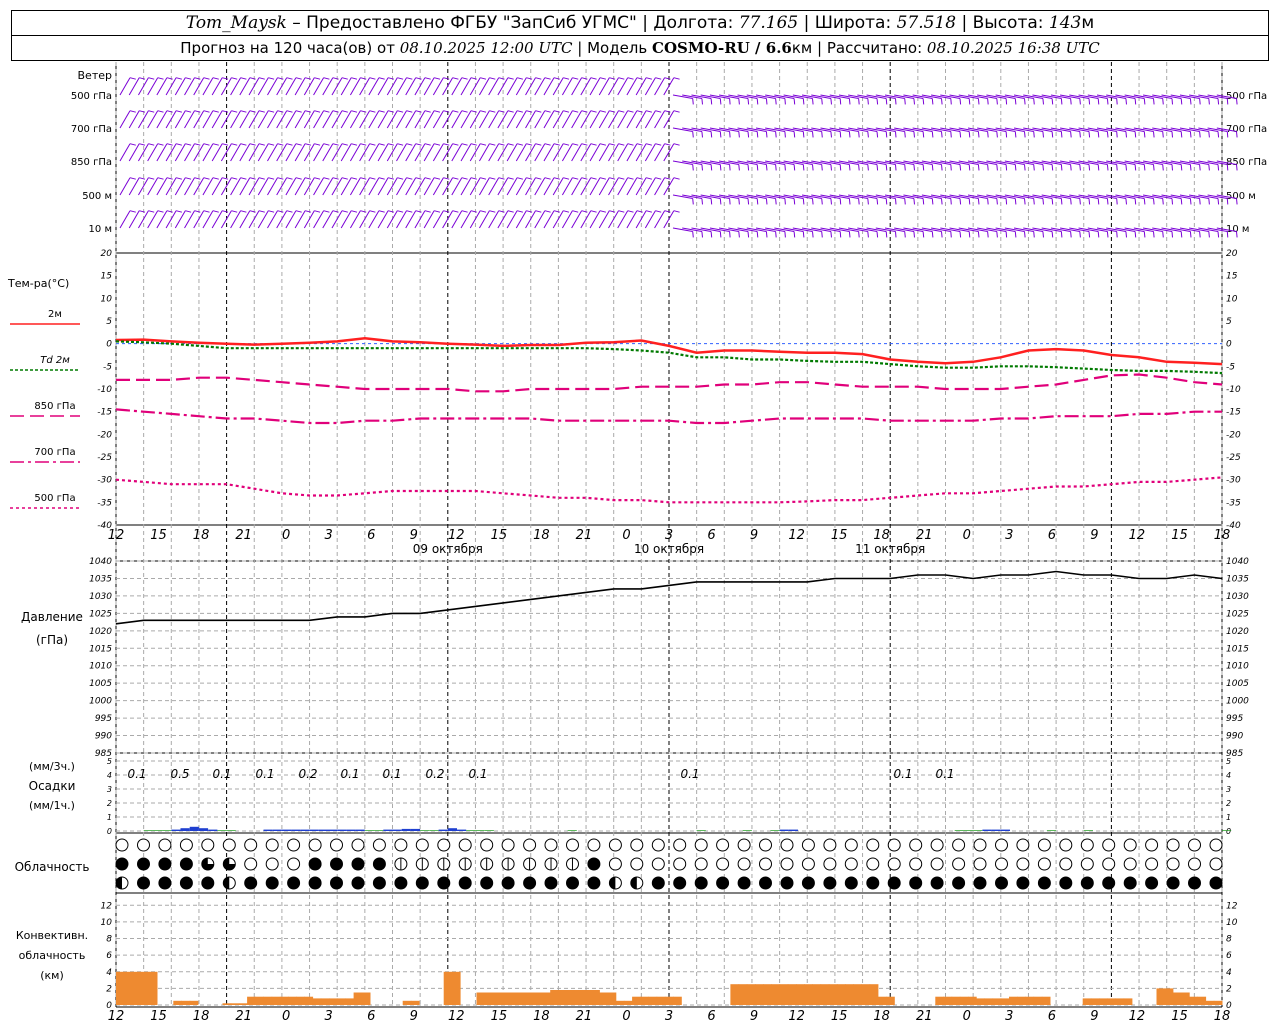 Image resolution: width=1280 pixels, height=1024 pixels. What do you see at coordinates (109, 956) in the screenshot?
I see `conv-tick-label: 6` at bounding box center [109, 956].